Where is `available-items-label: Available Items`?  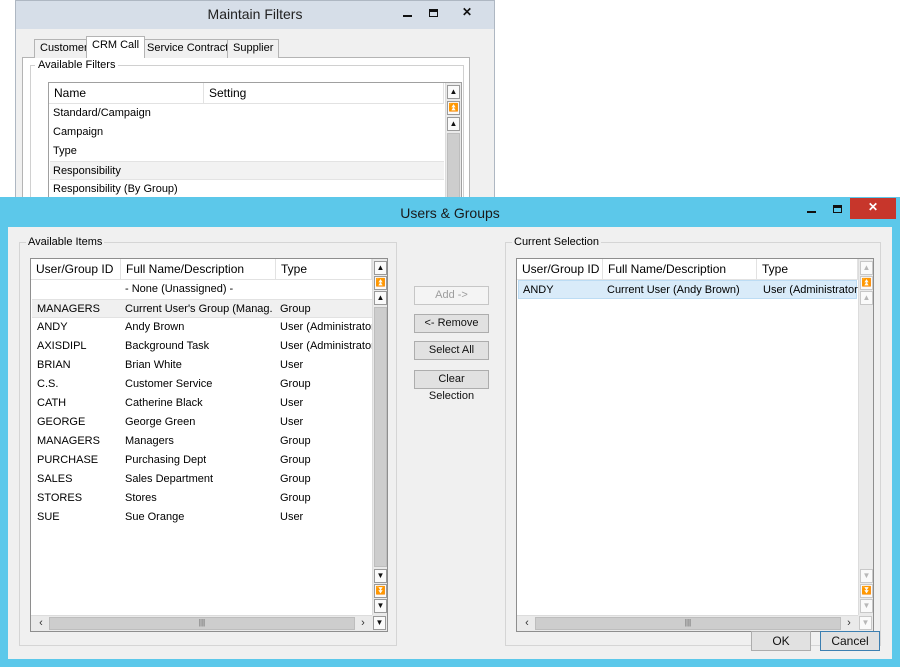 available-items-label: Available Items is located at coordinates (65, 242).